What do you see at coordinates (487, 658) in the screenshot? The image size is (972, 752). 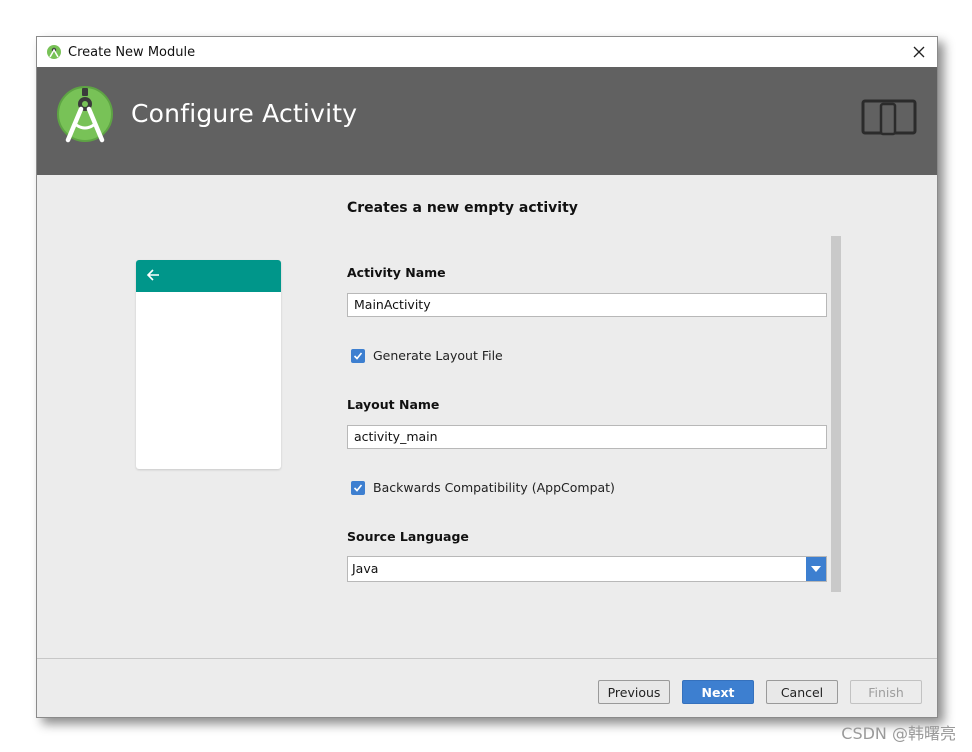 I see `footer-divider` at bounding box center [487, 658].